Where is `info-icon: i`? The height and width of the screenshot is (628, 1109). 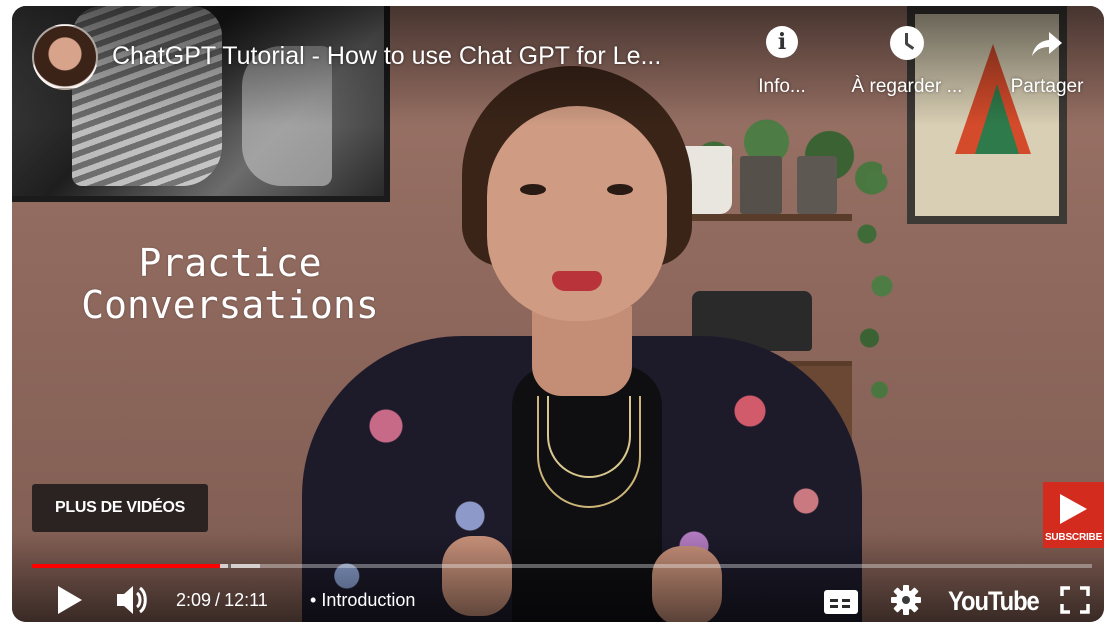
info-icon: i is located at coordinates (782, 44).